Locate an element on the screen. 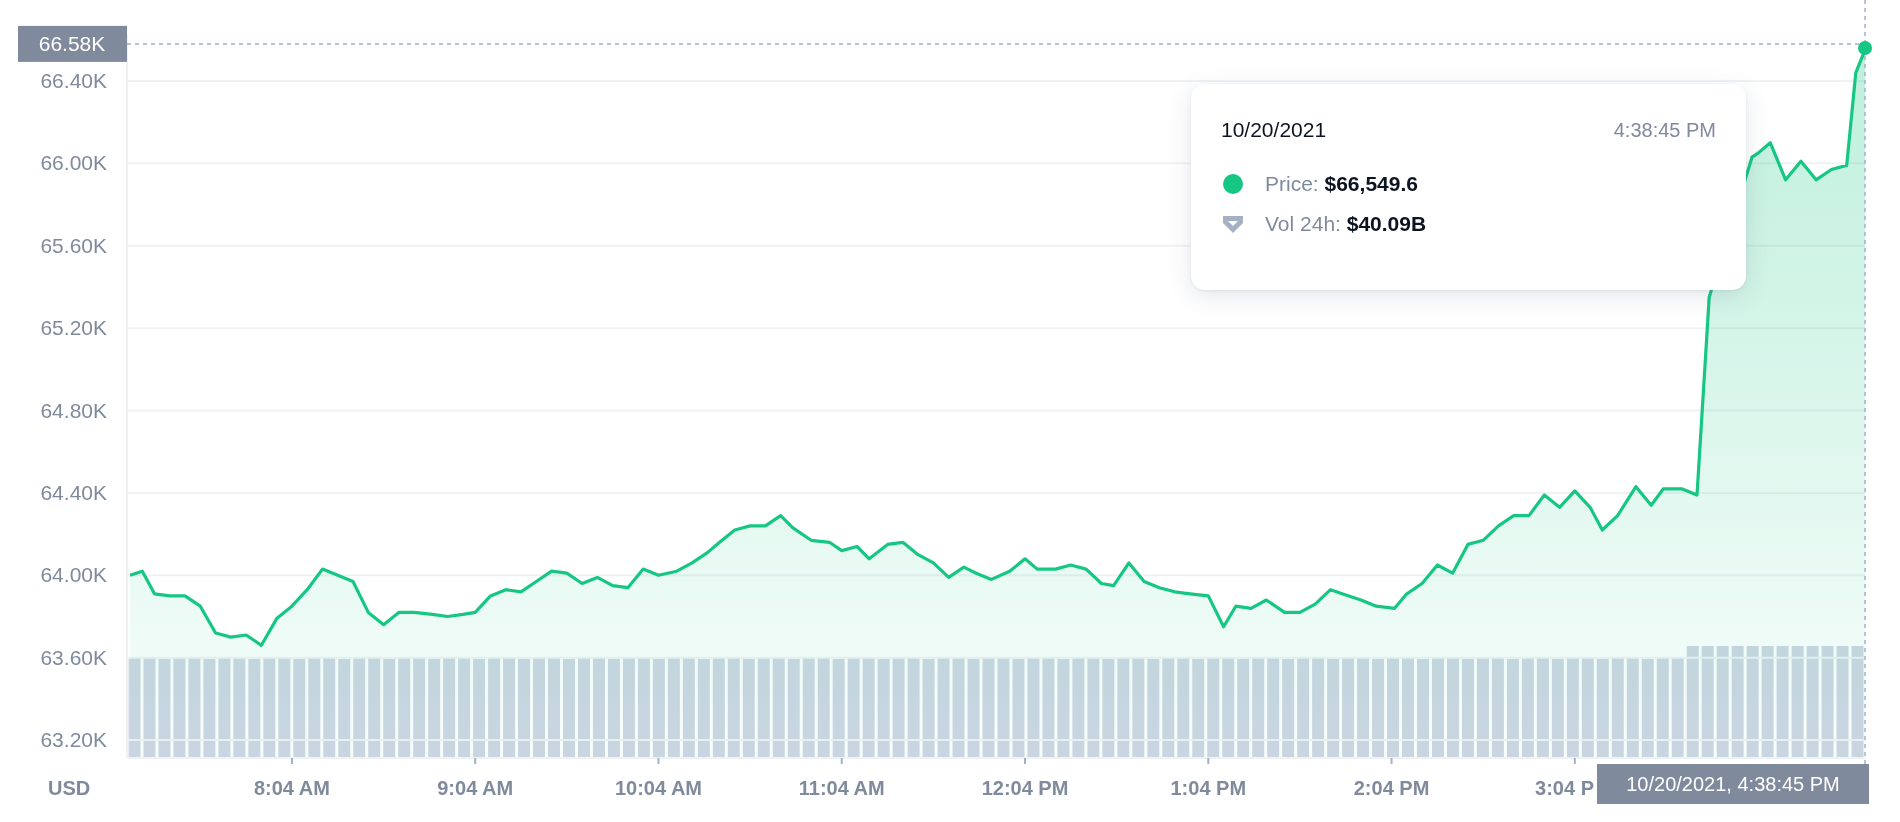  x-axis-label: 11:04 AM is located at coordinates (841, 788).